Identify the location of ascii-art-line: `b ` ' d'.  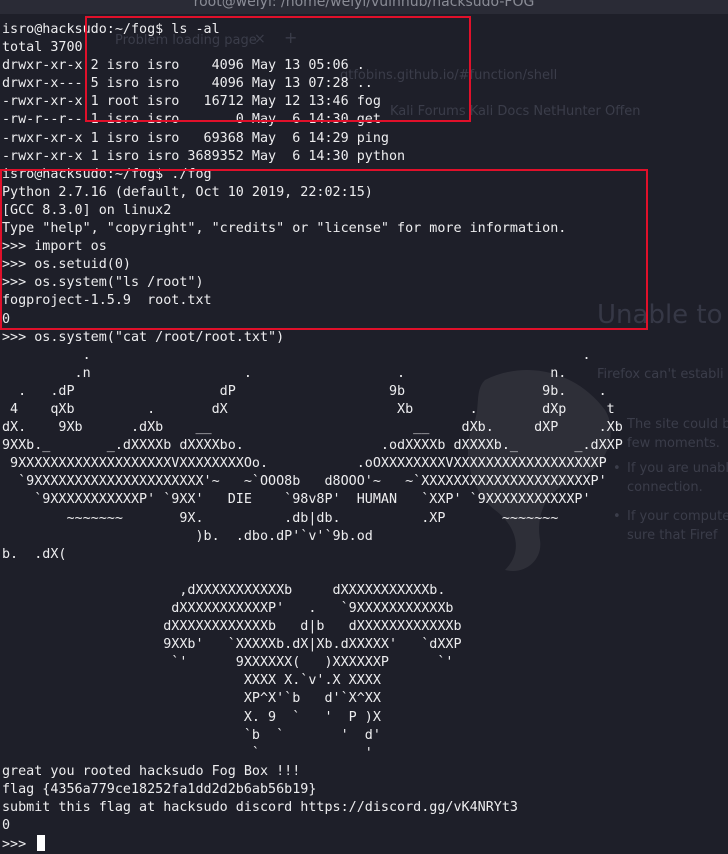
(191, 735).